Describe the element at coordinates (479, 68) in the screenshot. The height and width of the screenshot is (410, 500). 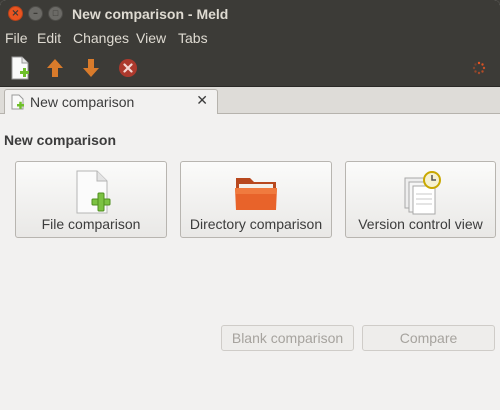
I see `spinner-icon` at that location.